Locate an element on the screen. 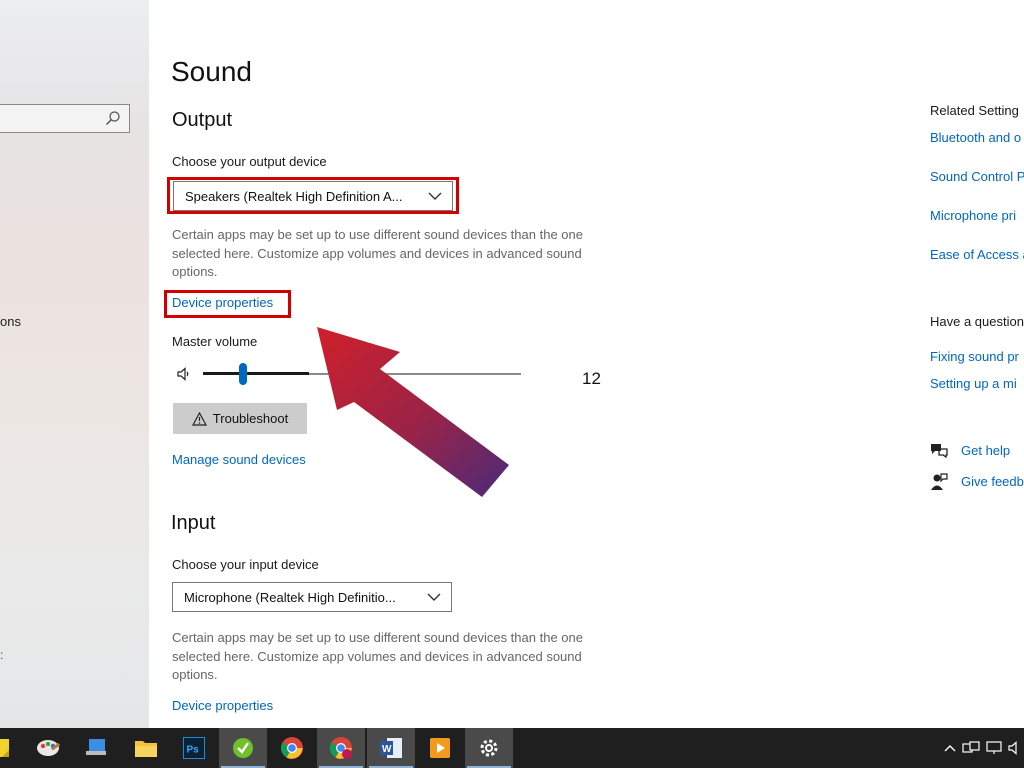  taskbar-word: W is located at coordinates (391, 748).